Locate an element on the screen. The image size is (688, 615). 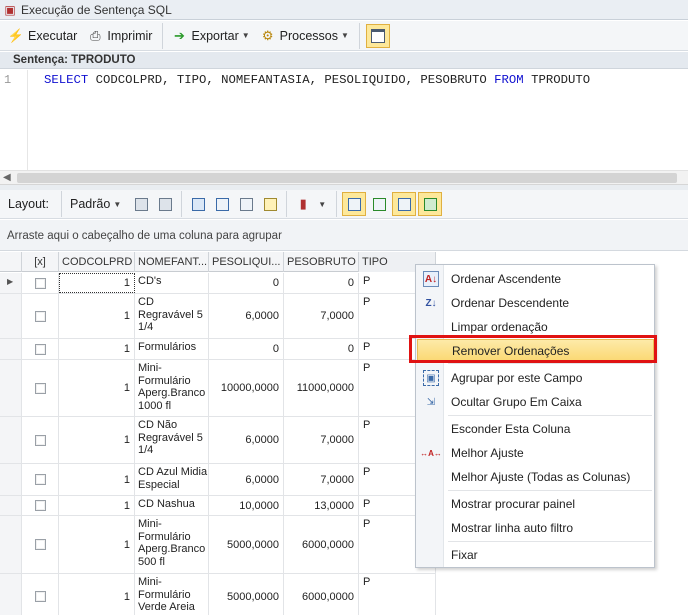
cell-nomefantasia: CD's is located at coordinates (172, 283).